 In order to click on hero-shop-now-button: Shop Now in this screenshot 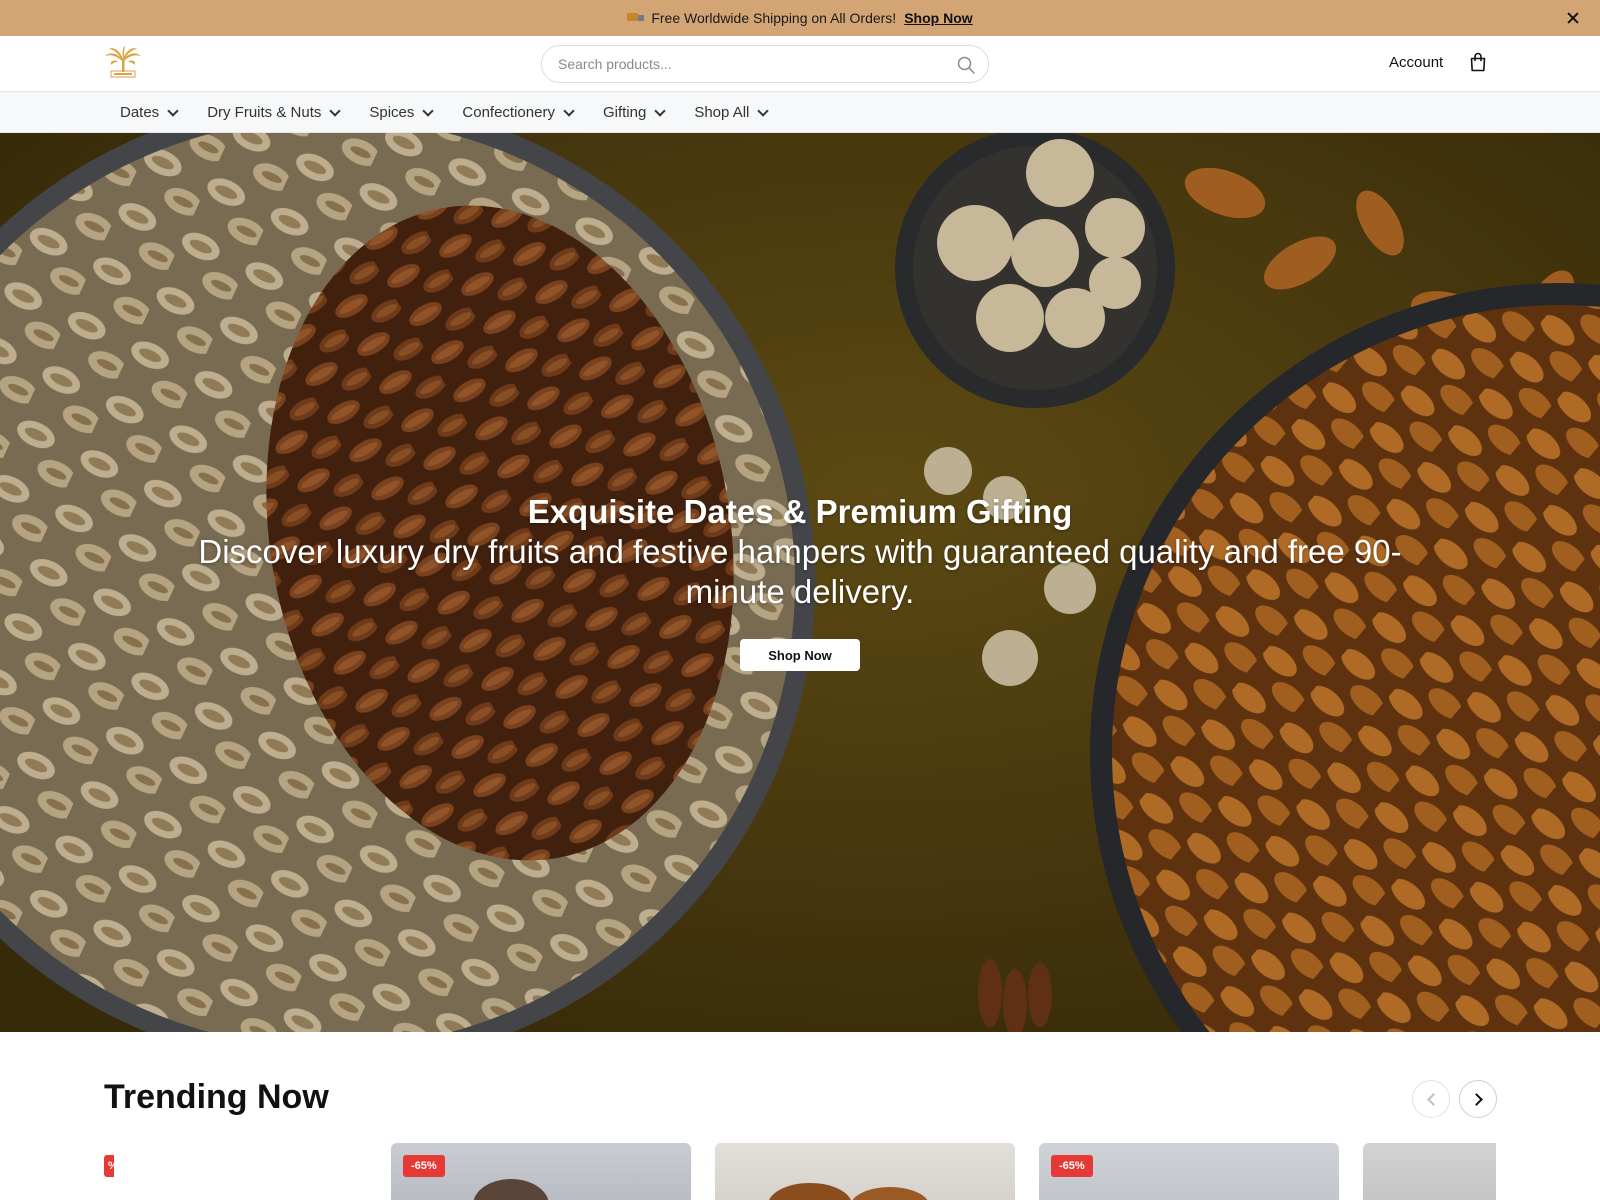, I will do `click(800, 655)`.